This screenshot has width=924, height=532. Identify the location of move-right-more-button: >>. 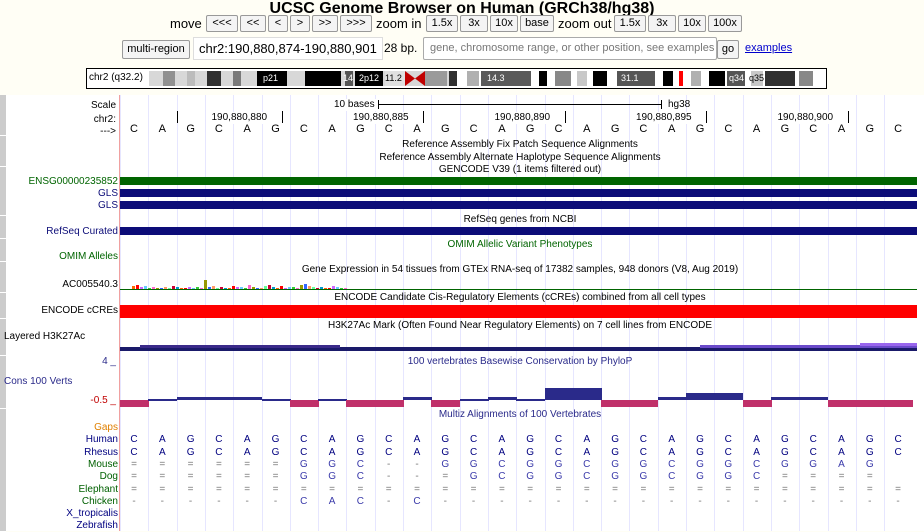
(325, 23).